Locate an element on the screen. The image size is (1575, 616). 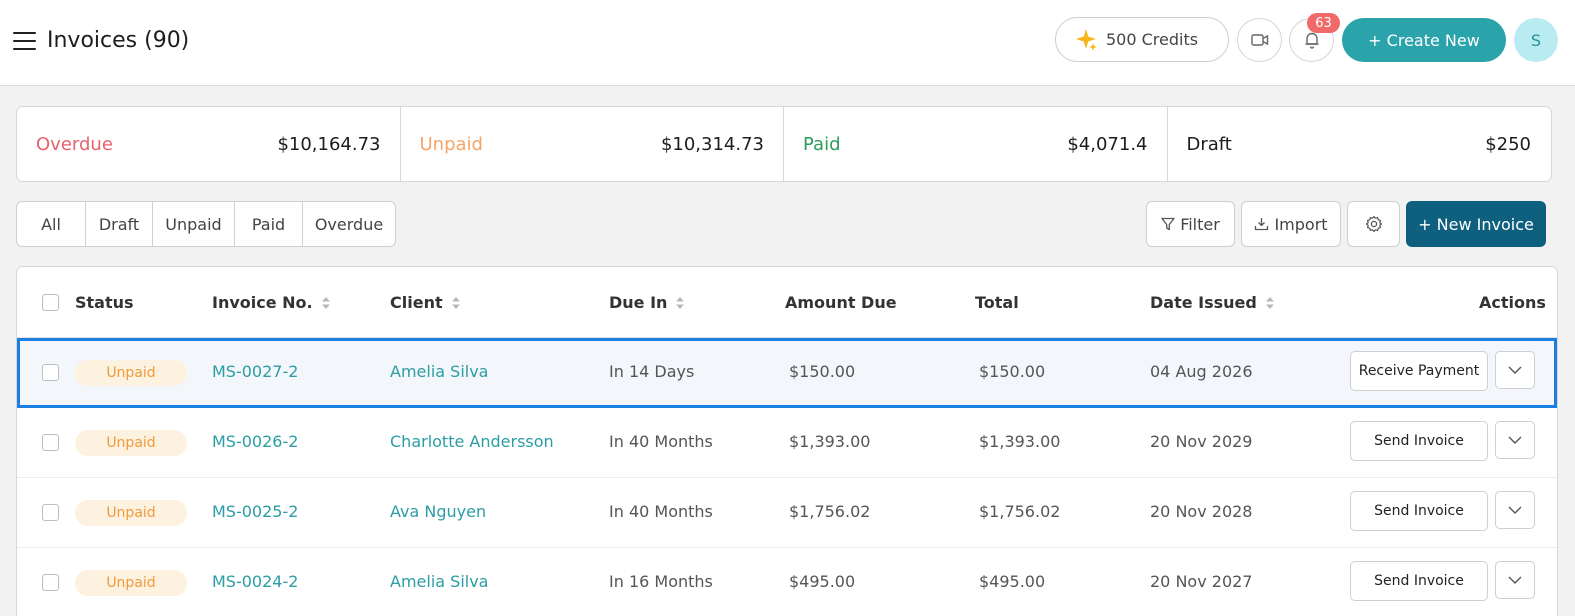
summary-card-unpaid: Unpaid $10,314.73 is located at coordinates (592, 144).